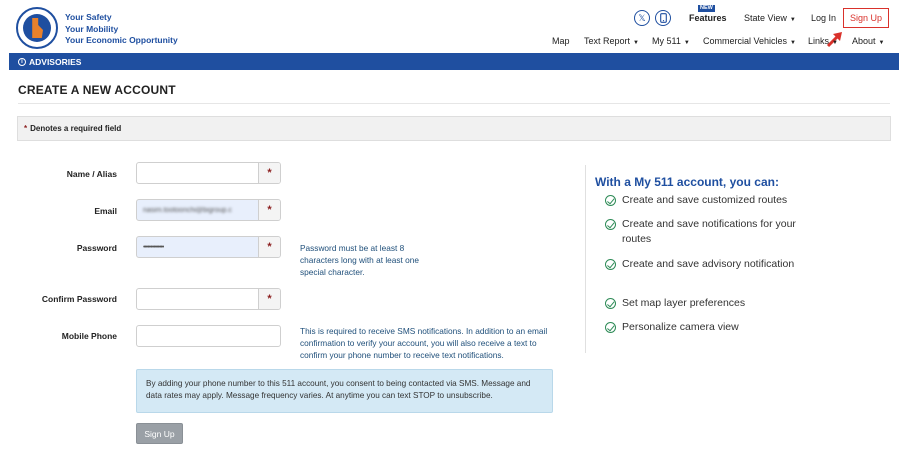 Image resolution: width=908 pixels, height=471 pixels. I want to click on benefit-item: Set map layer preferences, so click(705, 303).